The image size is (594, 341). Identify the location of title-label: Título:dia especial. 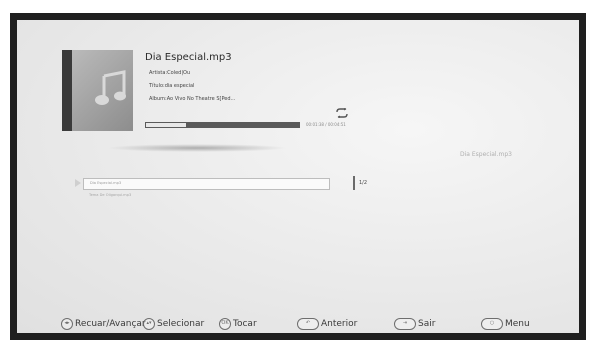
(172, 86).